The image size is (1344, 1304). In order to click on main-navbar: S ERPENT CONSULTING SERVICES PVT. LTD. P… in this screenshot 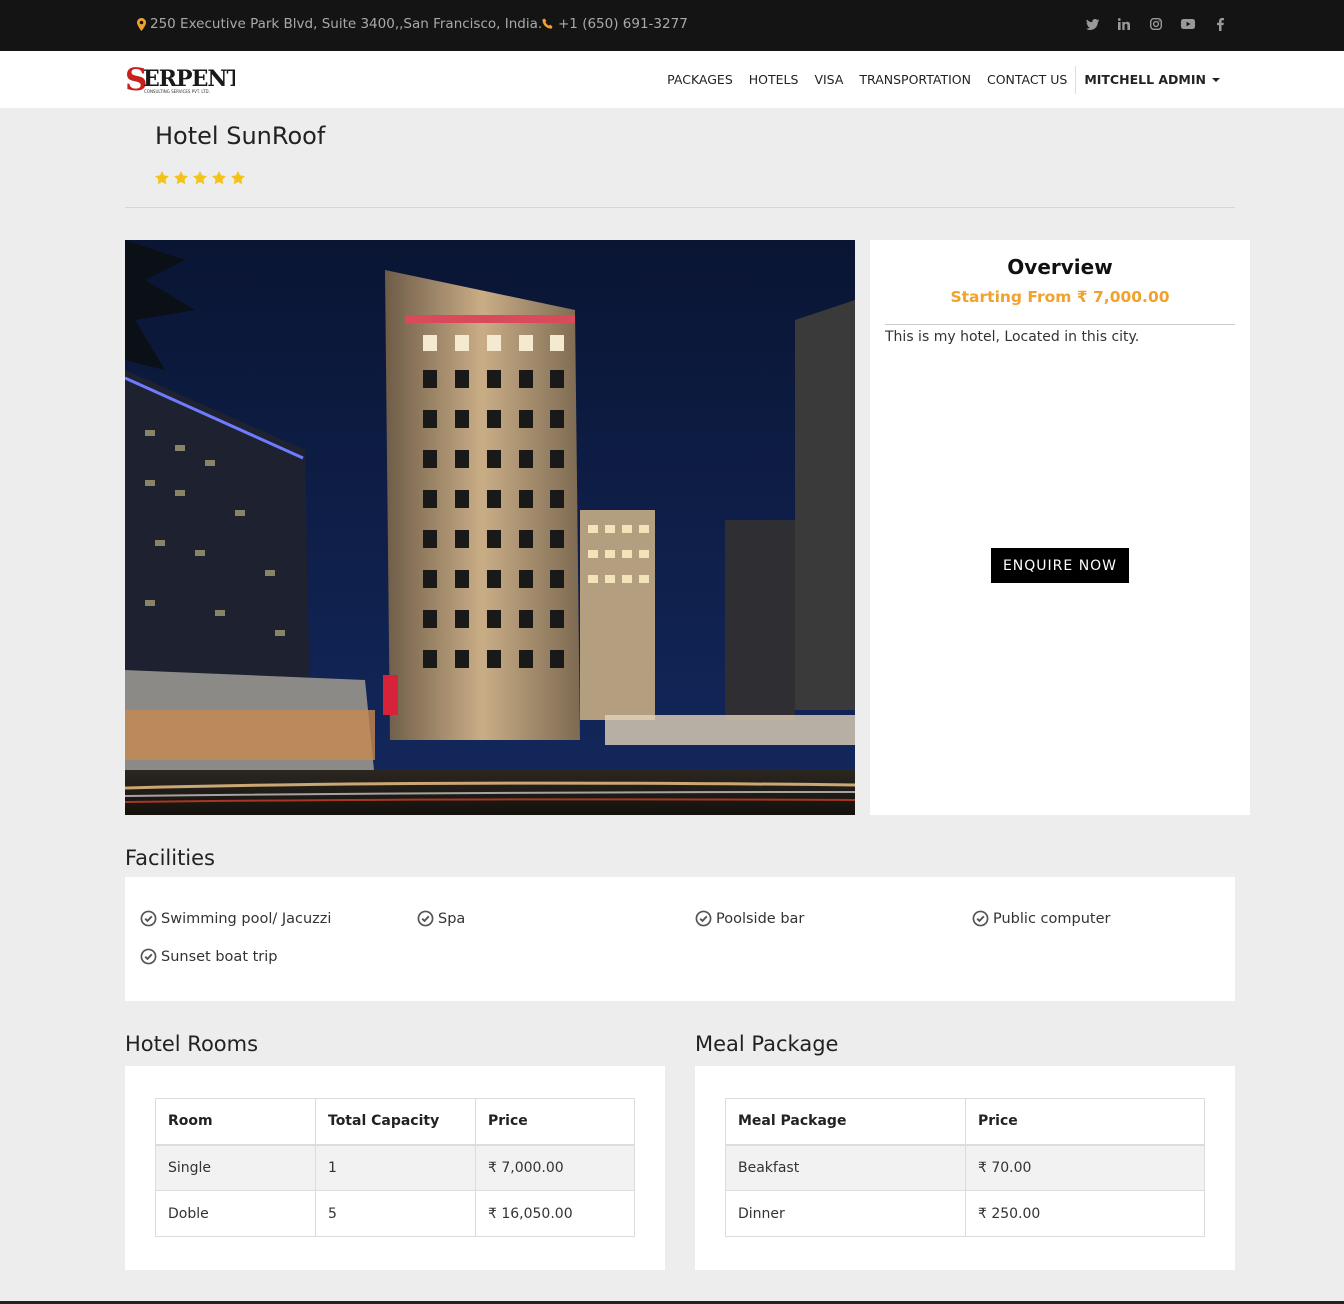, I will do `click(672, 79)`.